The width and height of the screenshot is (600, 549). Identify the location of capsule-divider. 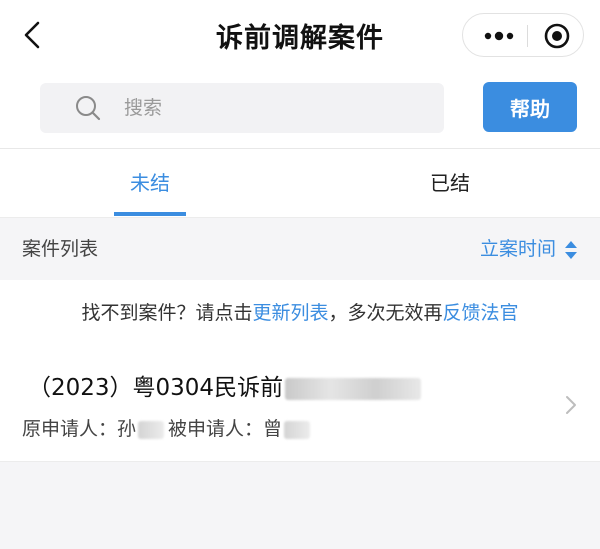
(527, 36).